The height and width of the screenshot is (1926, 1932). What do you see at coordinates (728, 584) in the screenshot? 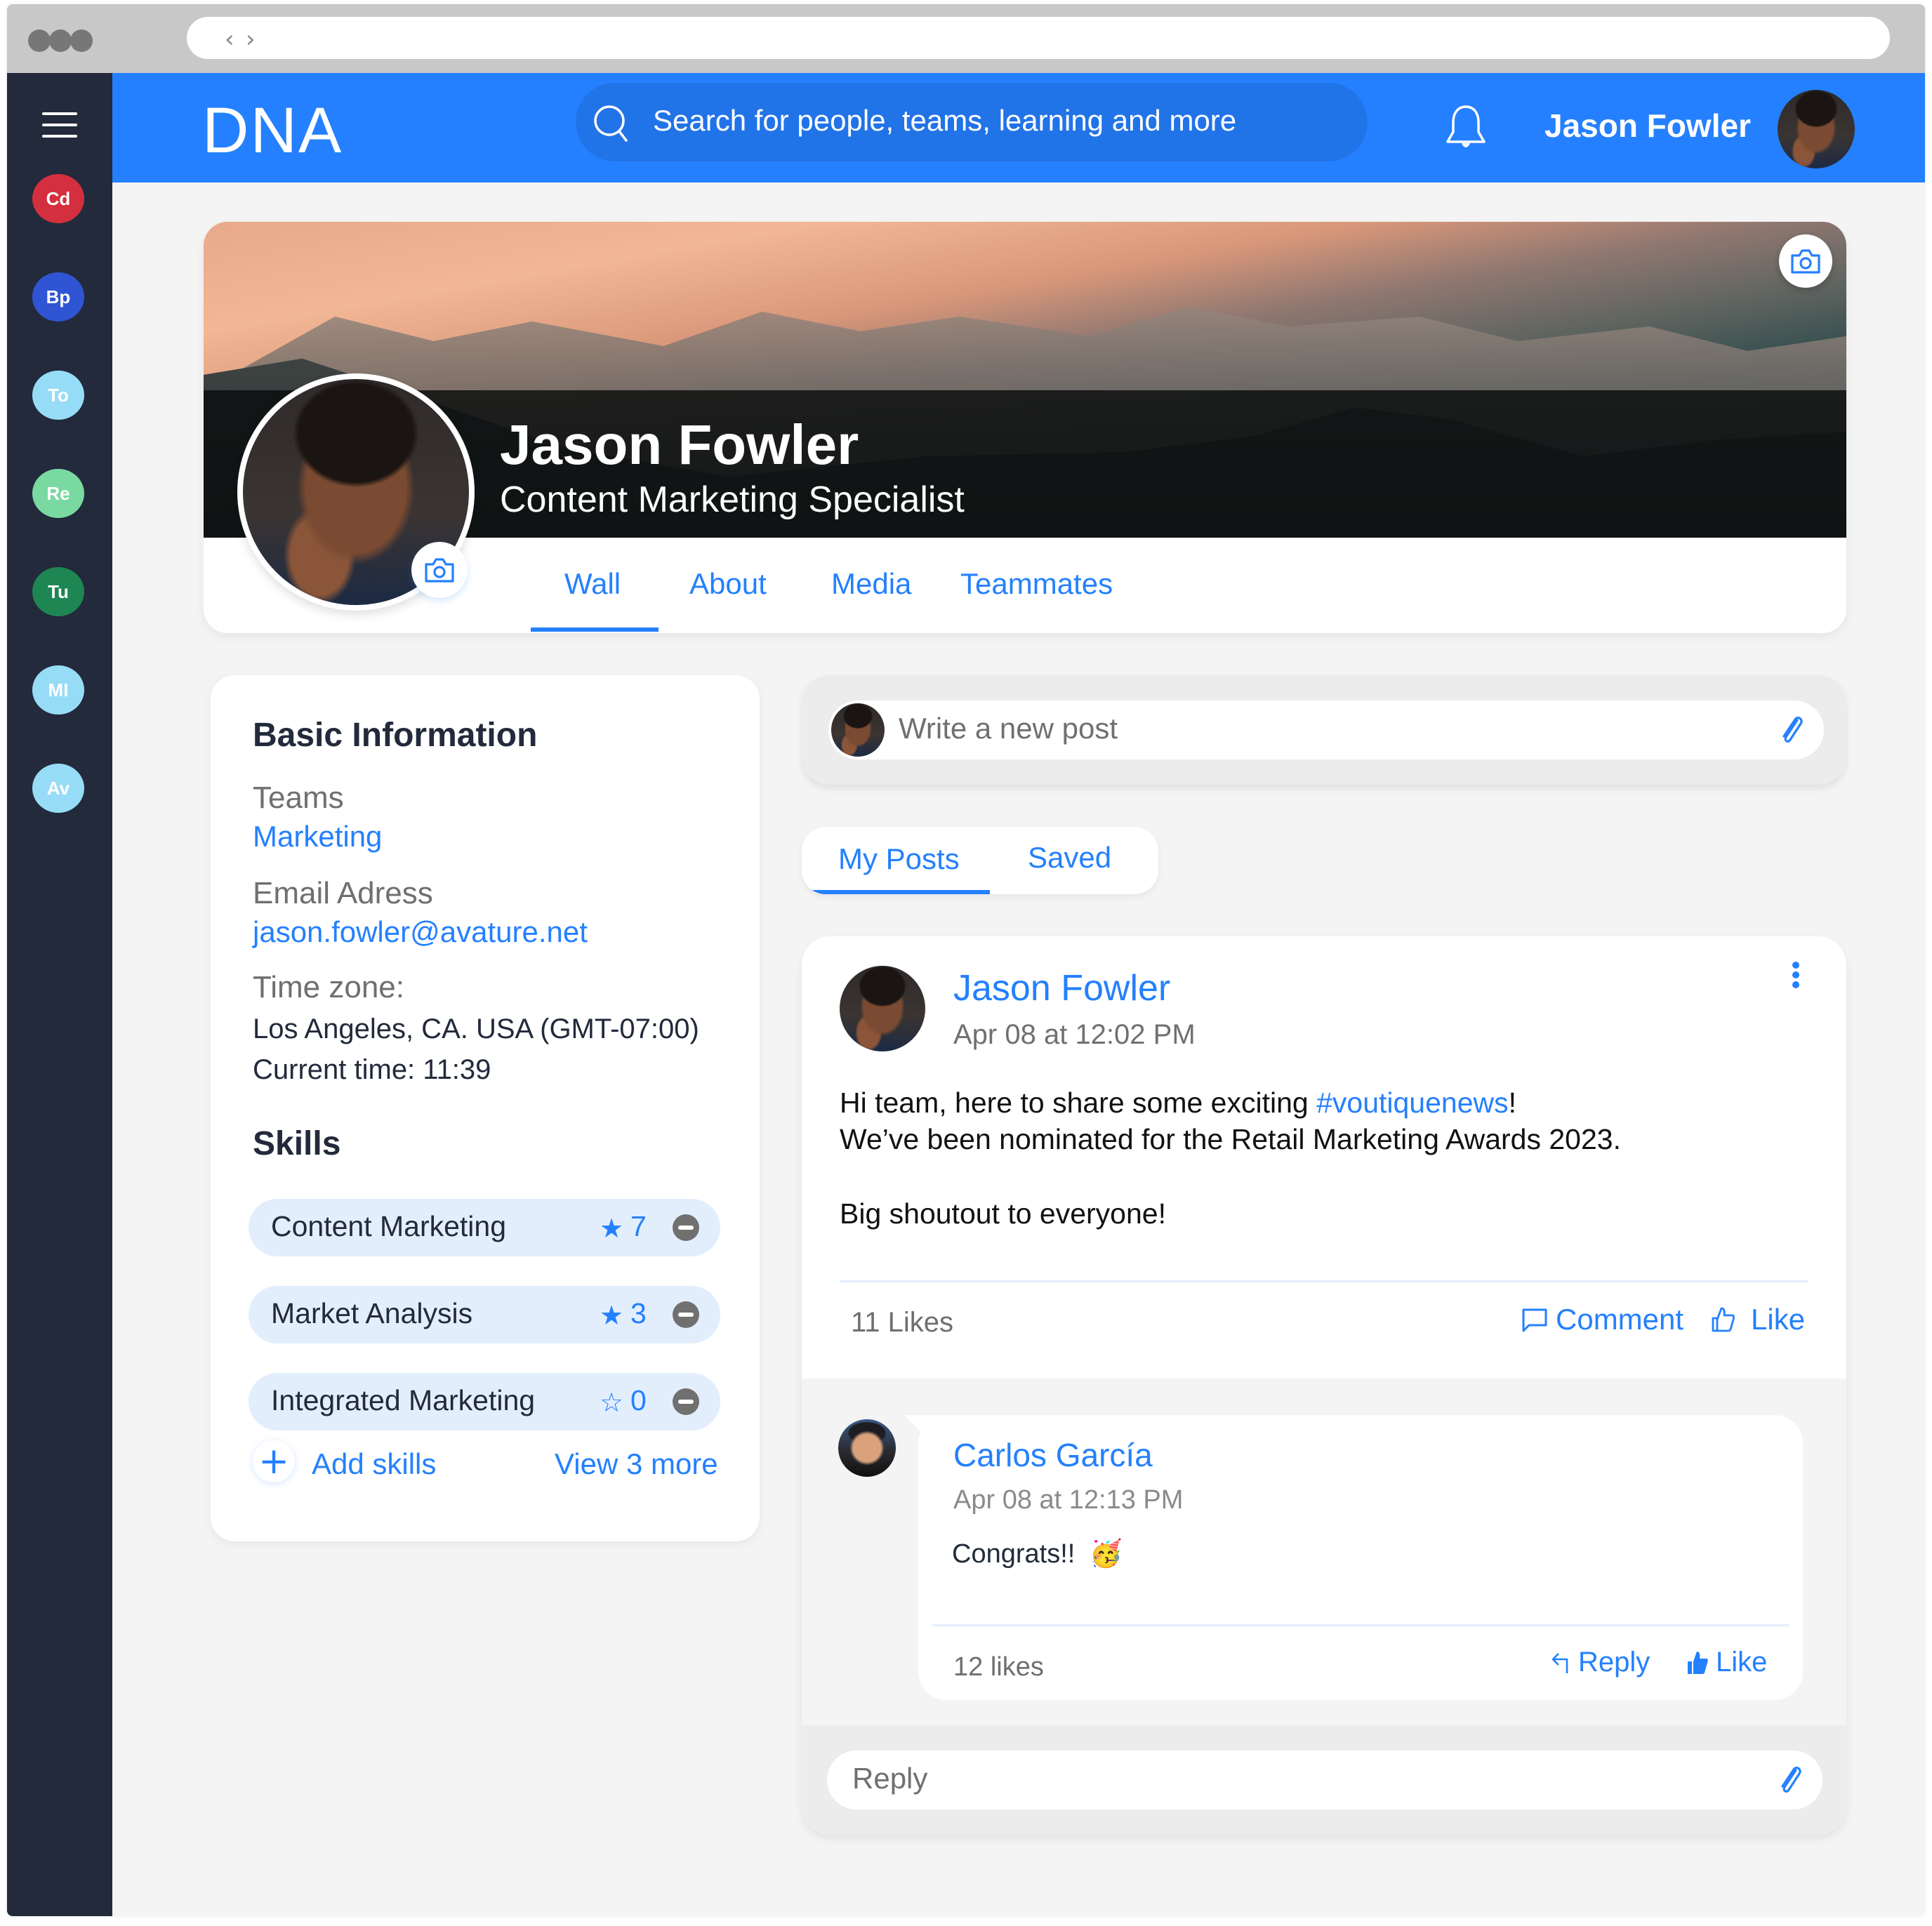
I see `tab-about: About` at bounding box center [728, 584].